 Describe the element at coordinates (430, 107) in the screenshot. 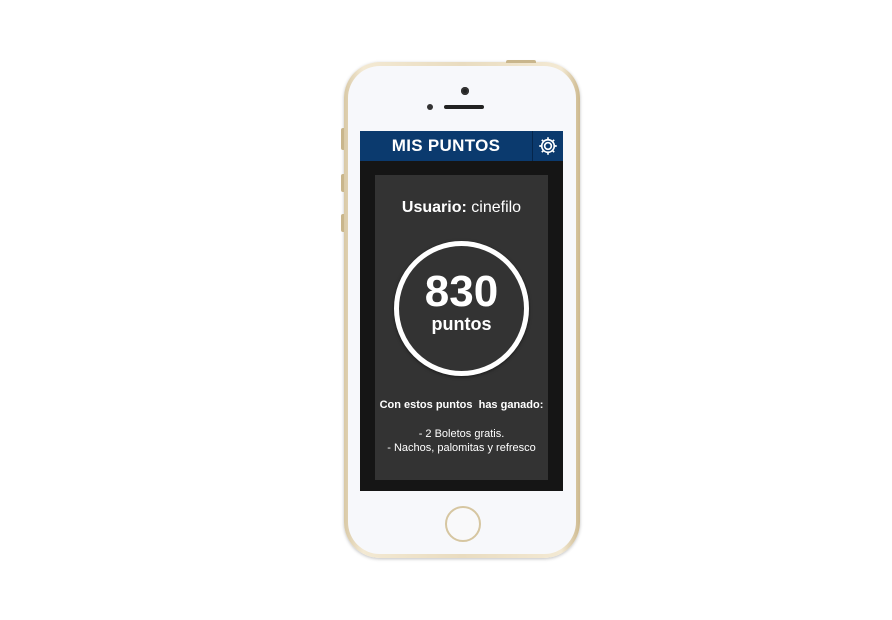

I see `proximity-sensor` at that location.